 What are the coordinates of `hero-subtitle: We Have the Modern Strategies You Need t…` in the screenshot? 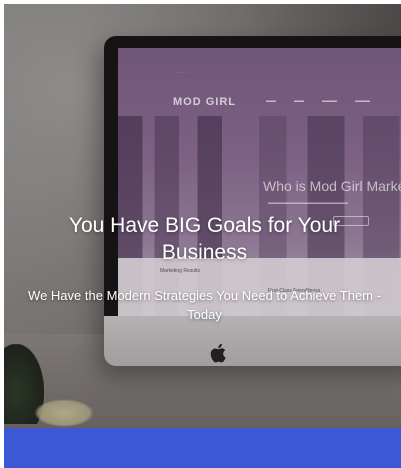 It's located at (204, 305).